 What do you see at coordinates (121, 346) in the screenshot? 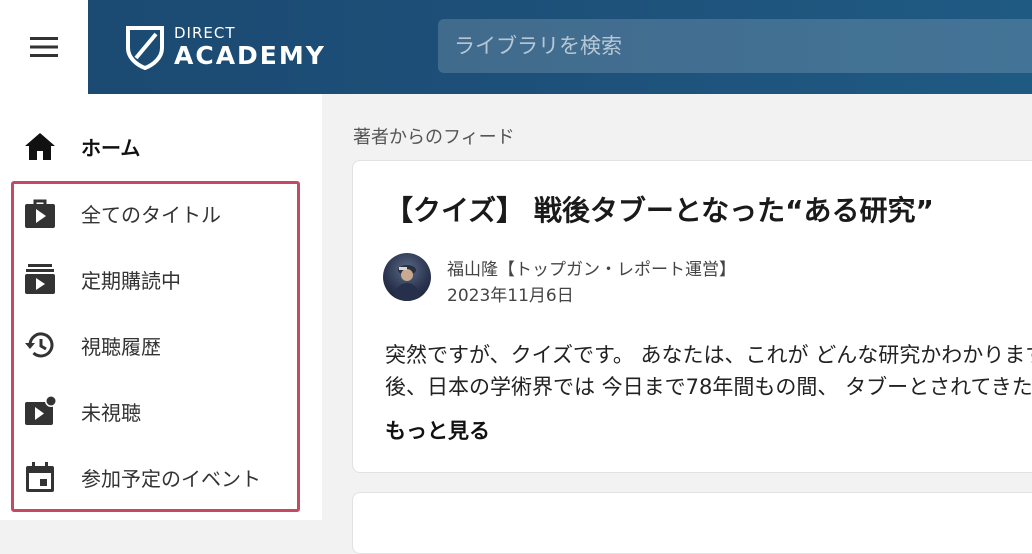
I see `sidebar-item-label: 視聴履歴` at bounding box center [121, 346].